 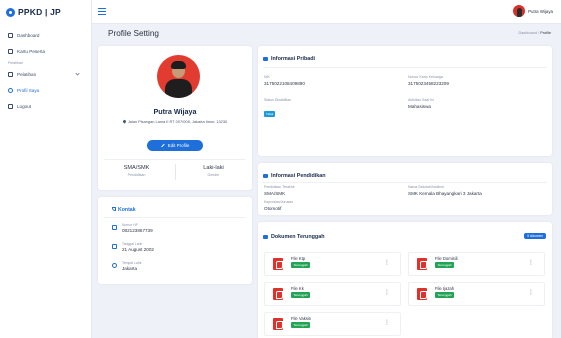 What do you see at coordinates (332, 294) in the screenshot?
I see `document-item: File Kk Terunggah ⋮` at bounding box center [332, 294].